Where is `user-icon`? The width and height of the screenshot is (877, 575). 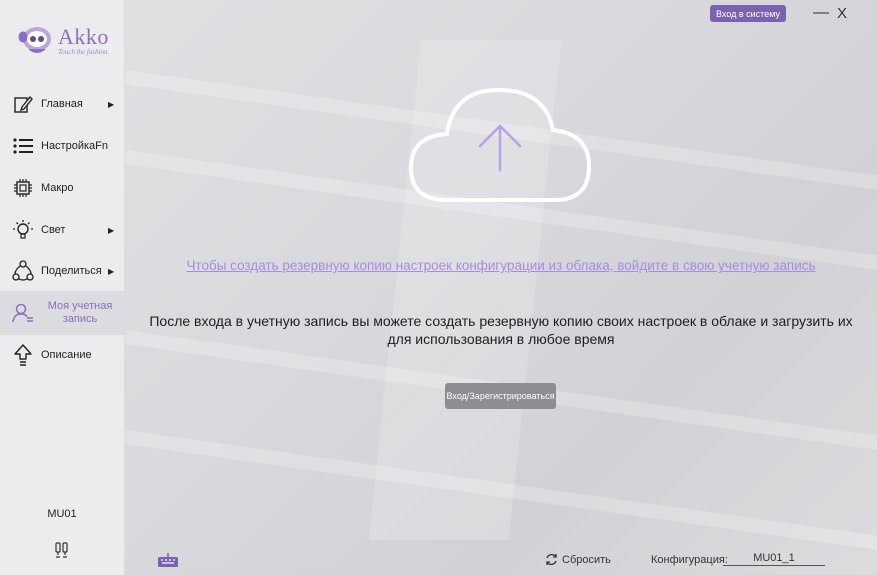 user-icon is located at coordinates (23, 313).